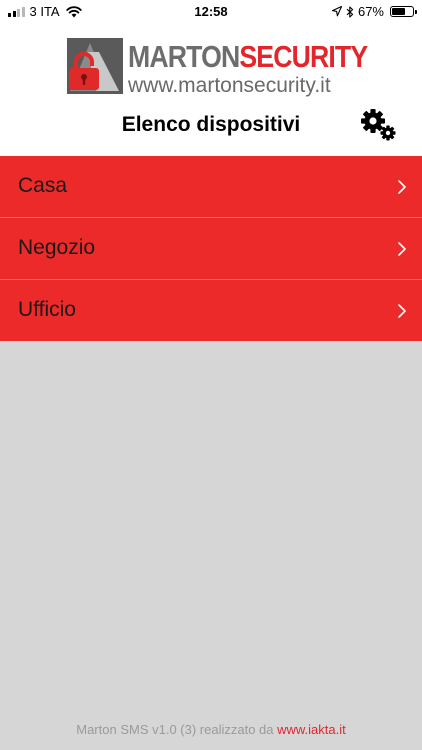  Describe the element at coordinates (336, 11) in the screenshot. I see `location-arrow-icon` at that location.